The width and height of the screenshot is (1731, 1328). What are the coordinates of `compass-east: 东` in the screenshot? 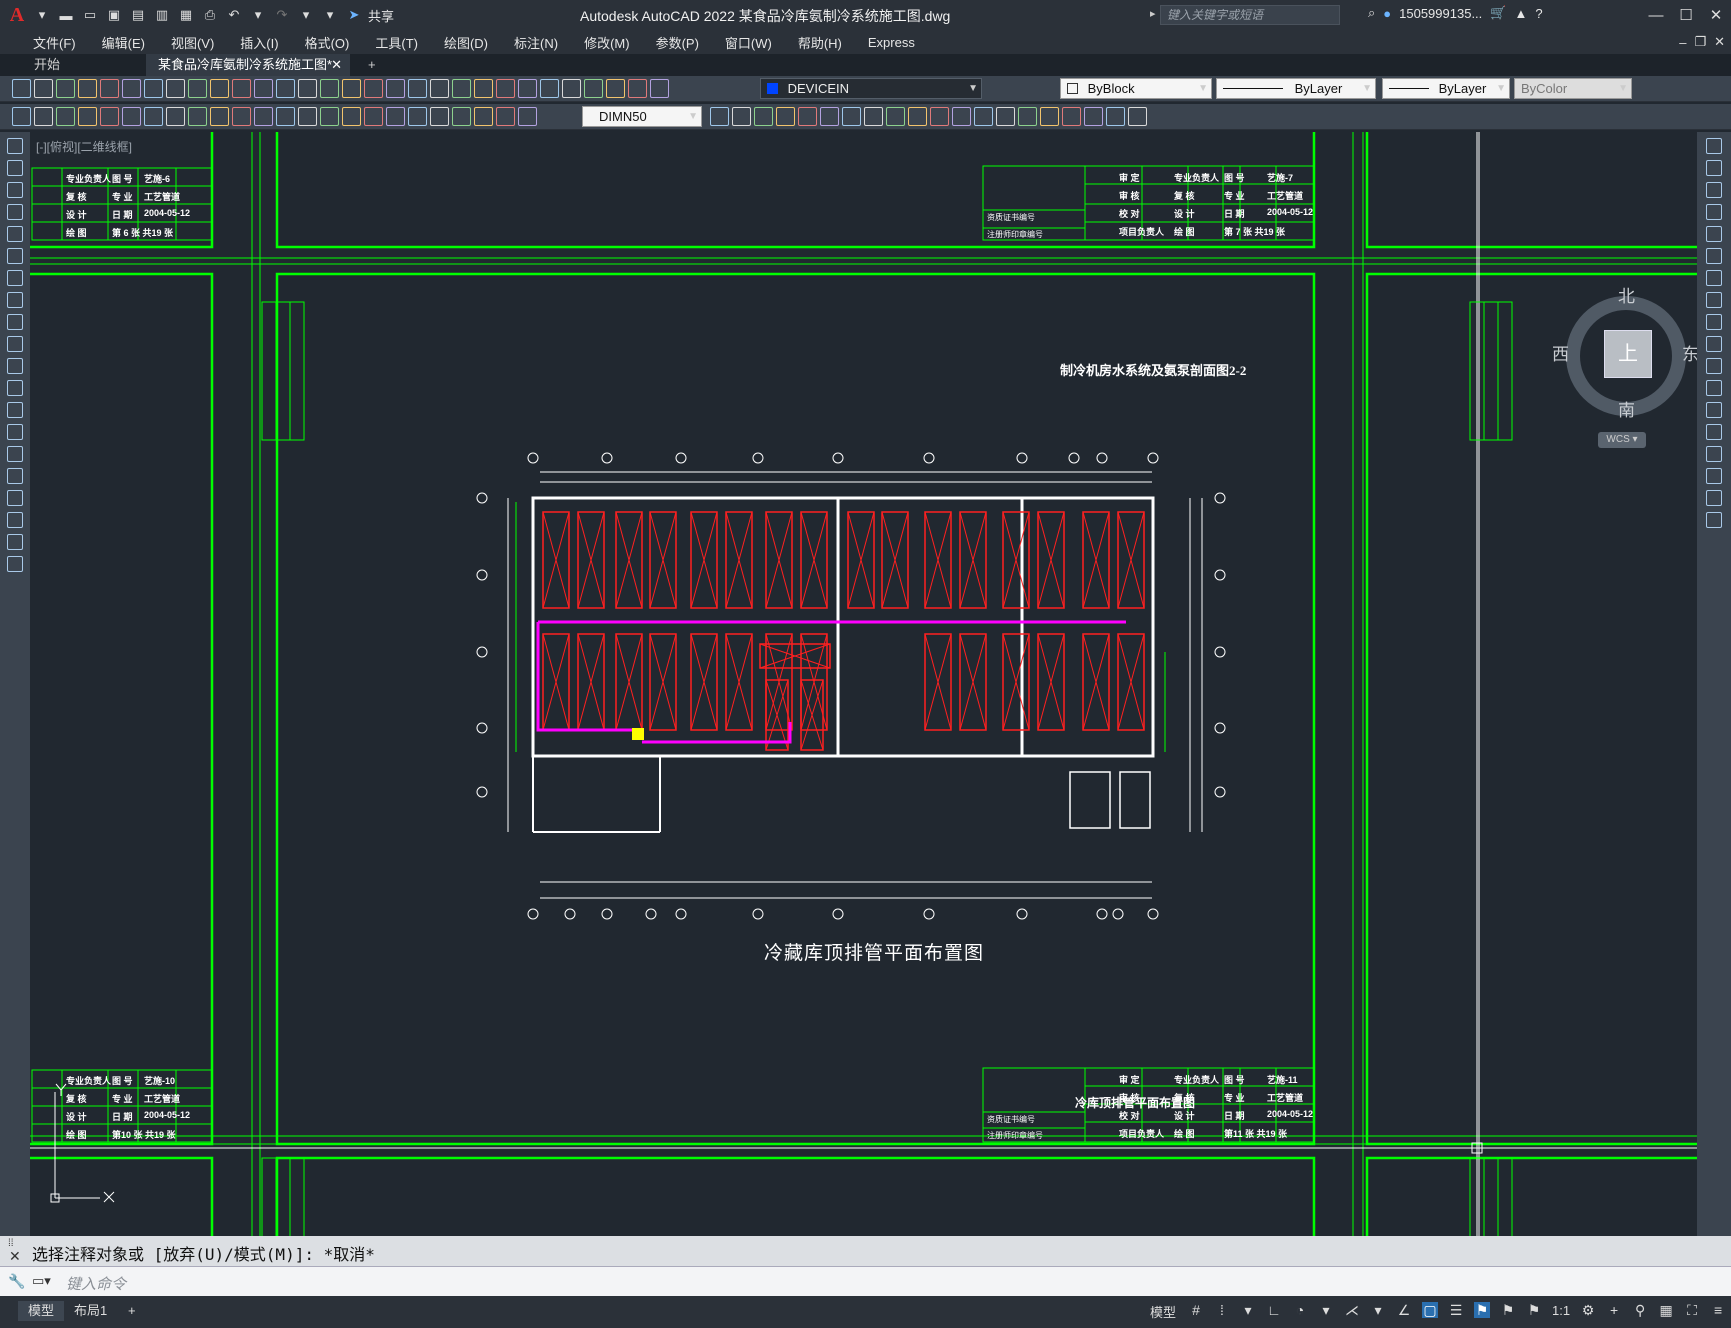 It's located at (1689, 352).